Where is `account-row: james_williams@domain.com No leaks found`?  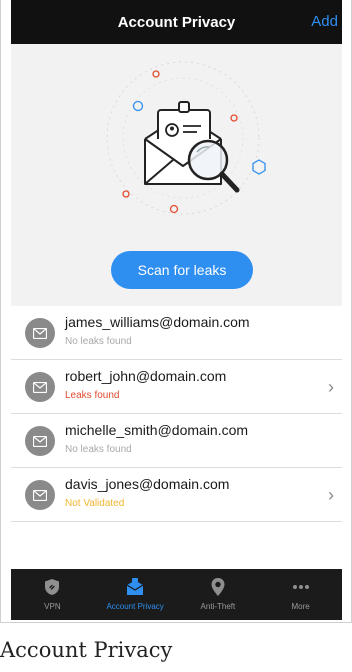
account-row: james_williams@domain.com No leaks found is located at coordinates (176, 333).